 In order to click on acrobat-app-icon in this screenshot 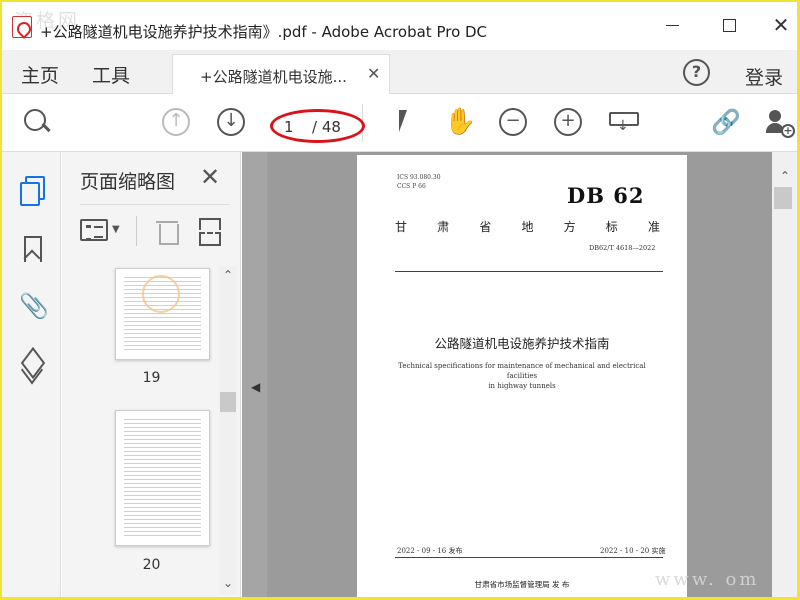, I will do `click(22, 27)`.